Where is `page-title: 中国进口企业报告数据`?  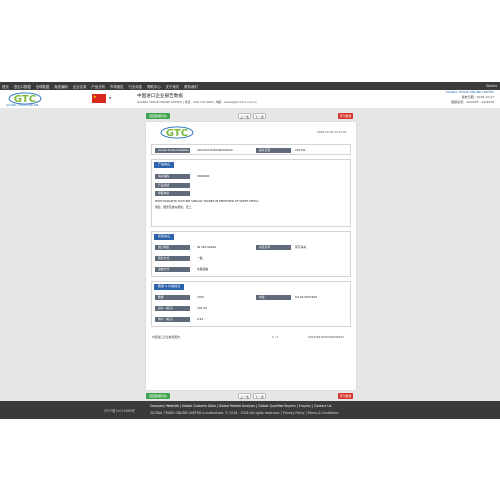
page-title: 中国进口企业报告数据 is located at coordinates (160, 96).